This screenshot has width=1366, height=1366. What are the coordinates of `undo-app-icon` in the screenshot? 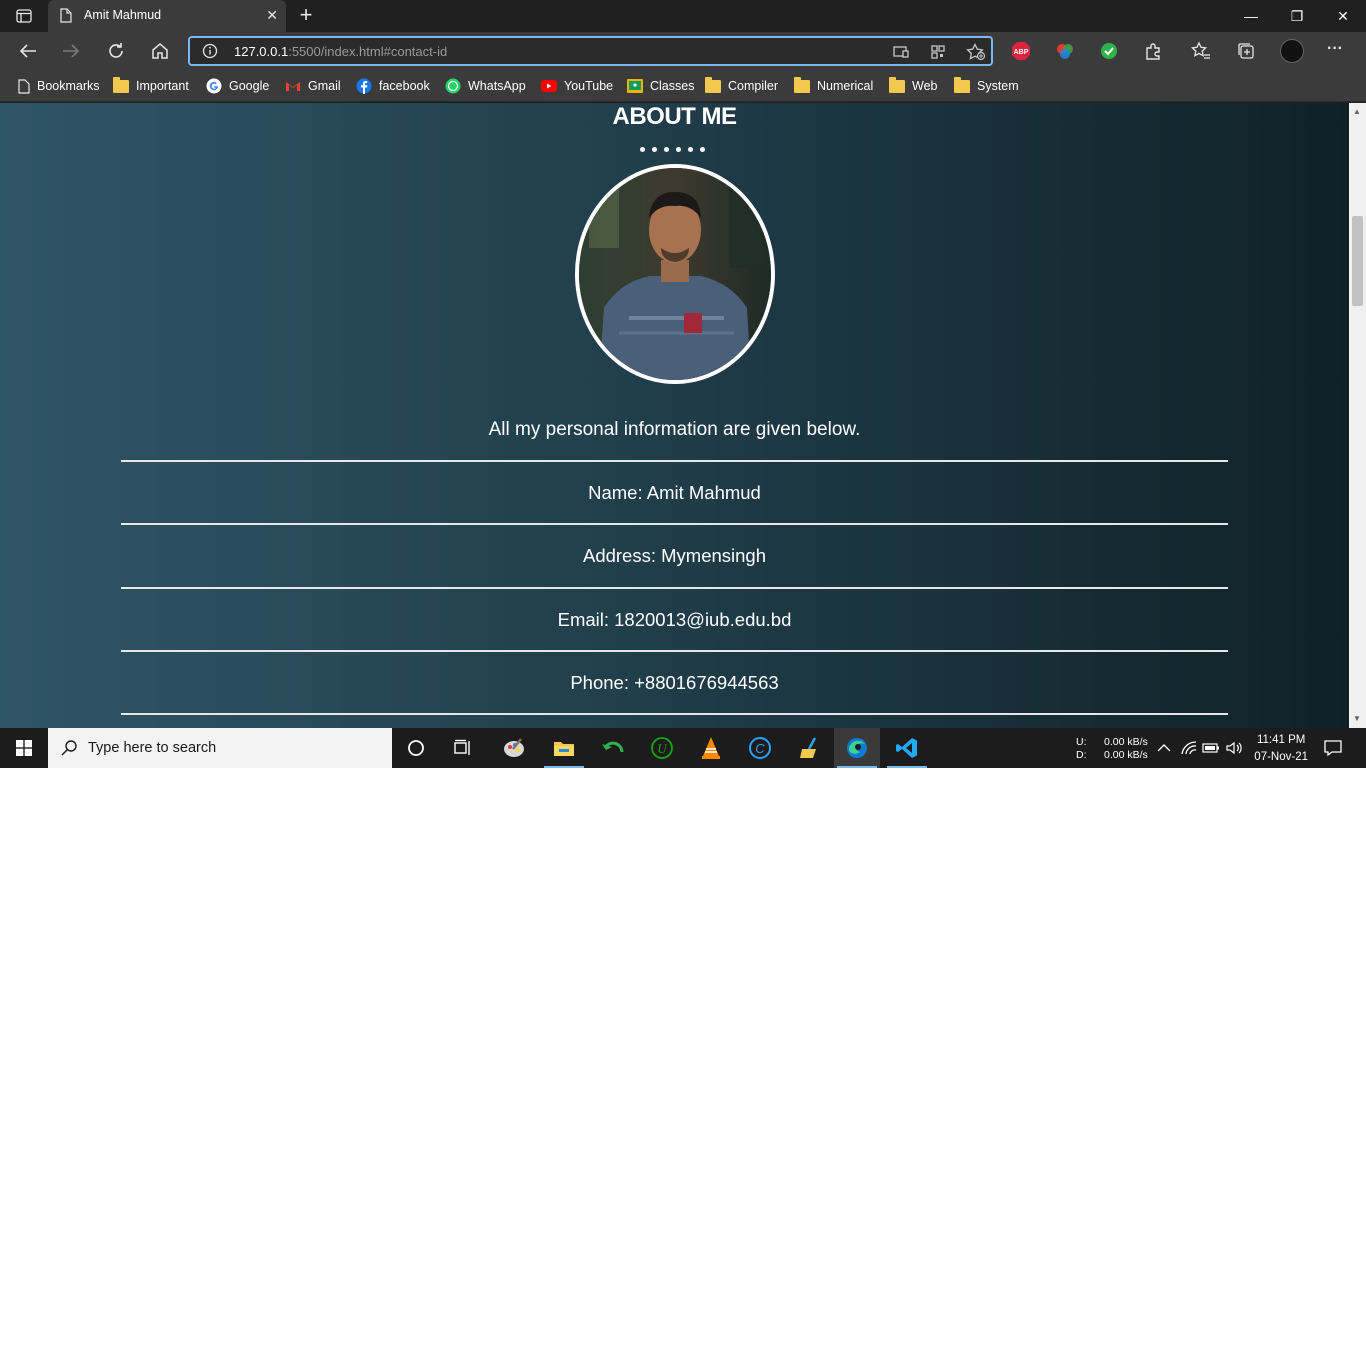 It's located at (613, 748).